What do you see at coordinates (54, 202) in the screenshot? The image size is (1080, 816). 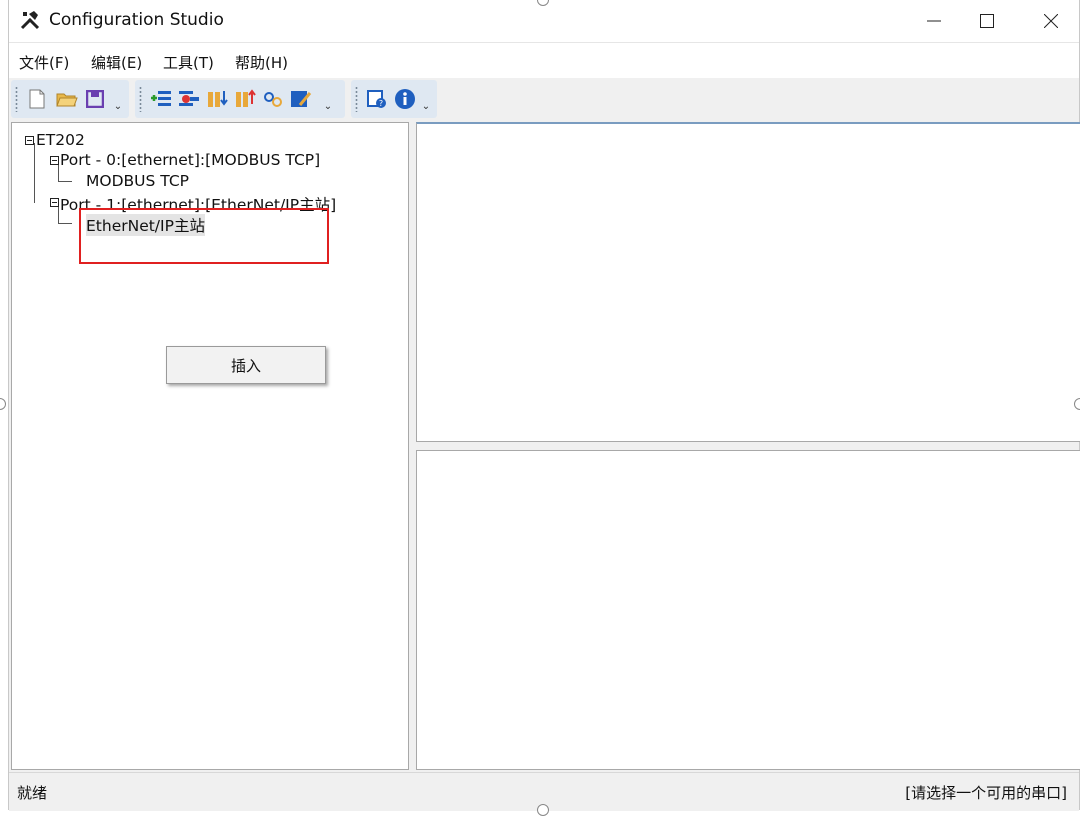 I see `expander-port1` at bounding box center [54, 202].